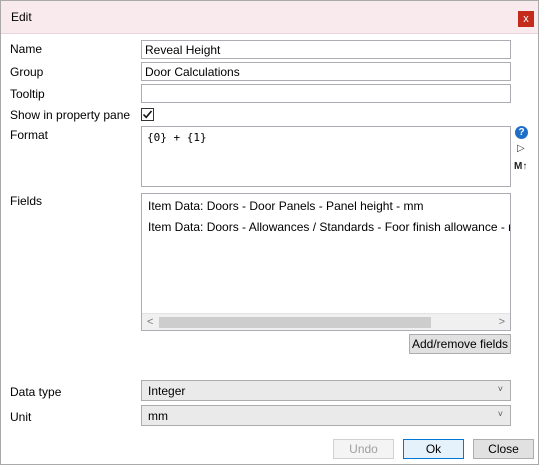 The image size is (539, 465). Describe the element at coordinates (433, 449) in the screenshot. I see `ok-button: Ok` at that location.